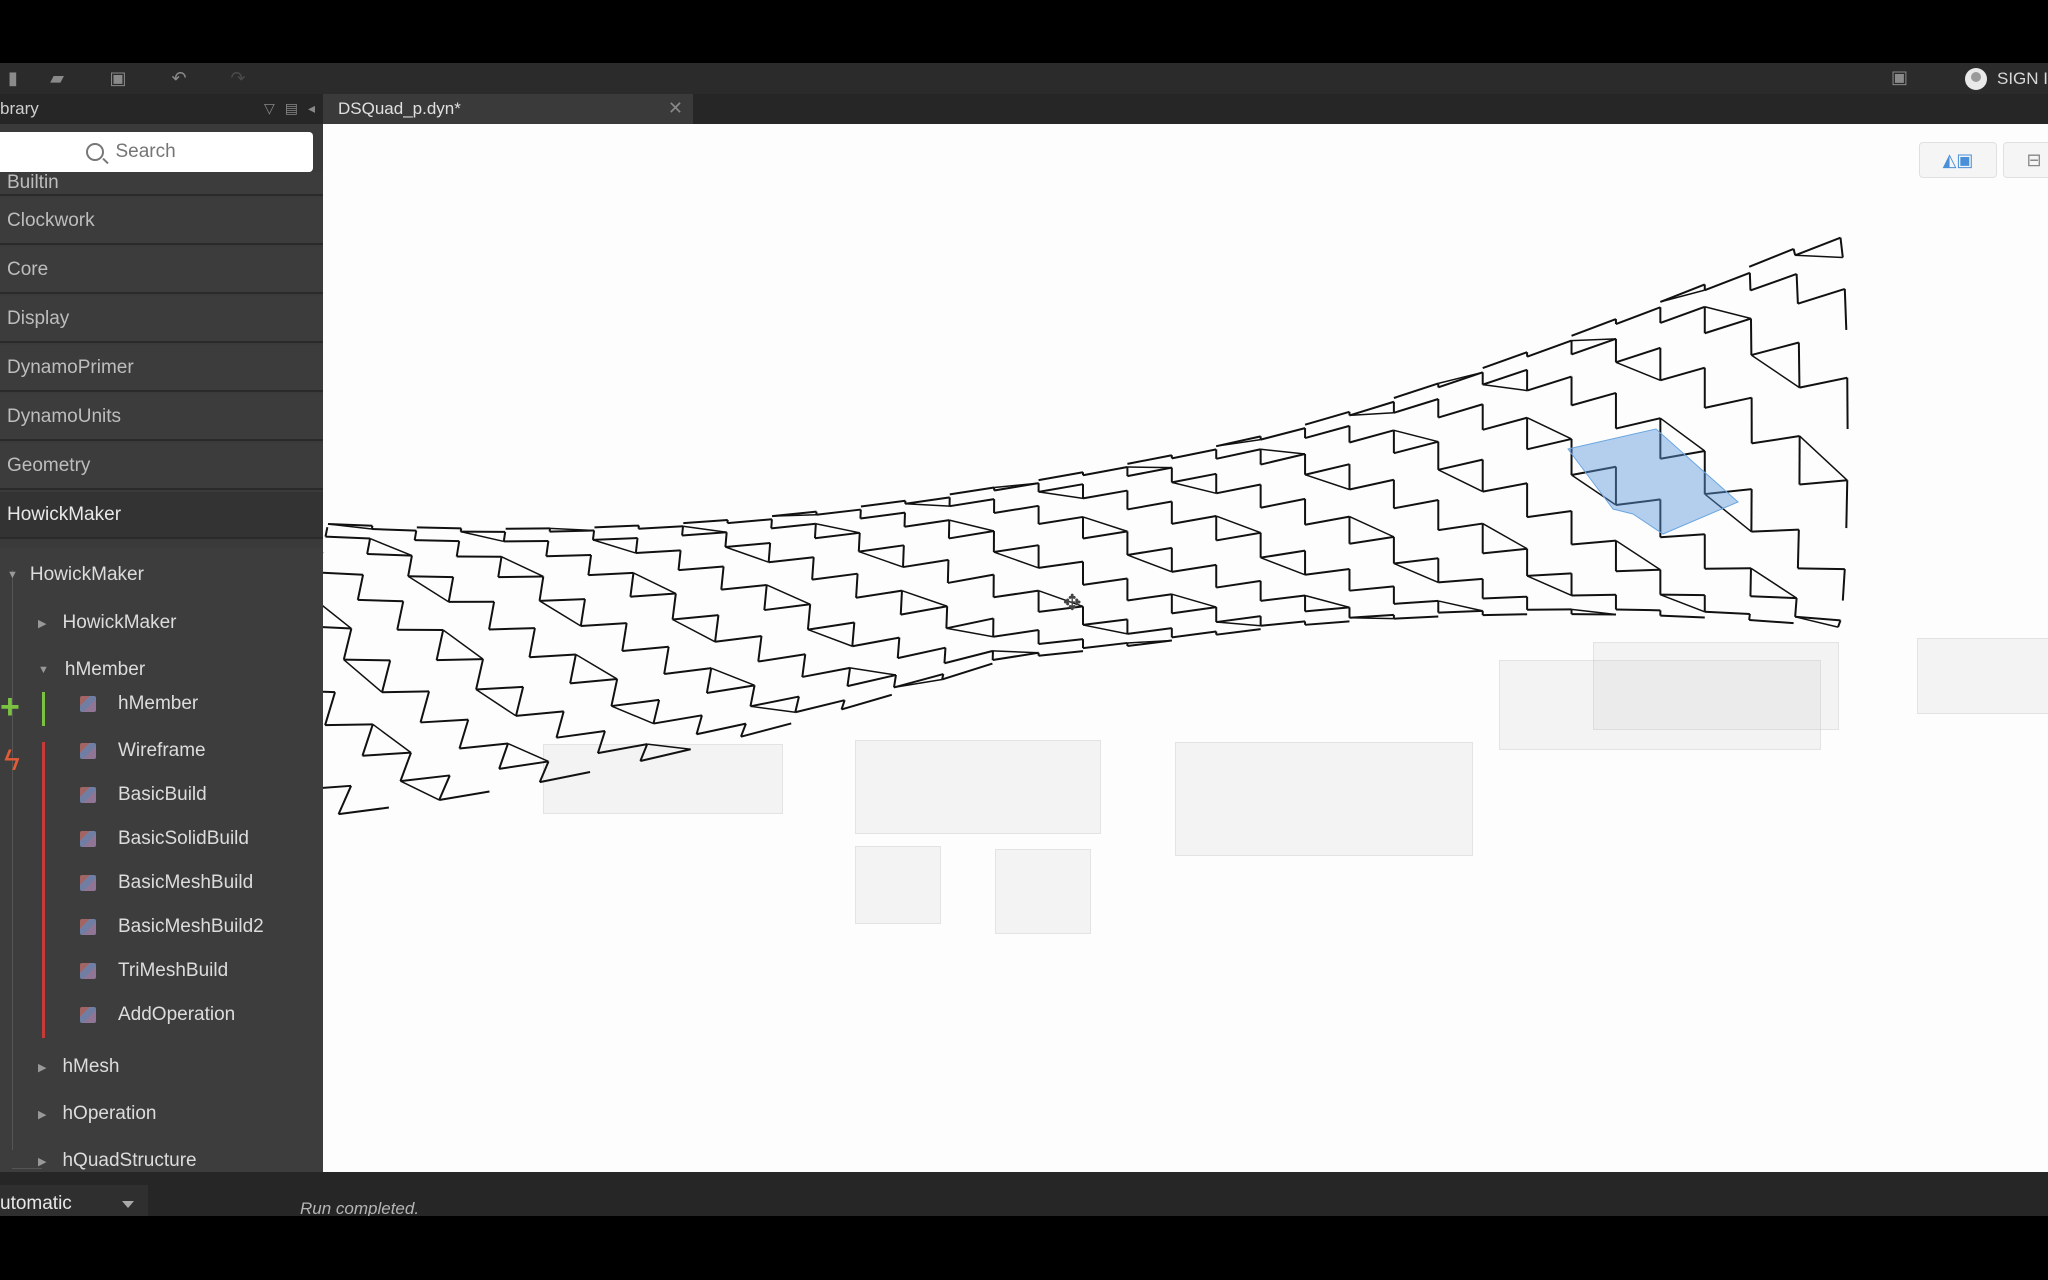 This screenshot has width=2048, height=1280. Describe the element at coordinates (170, 152) in the screenshot. I see `search-input` at that location.